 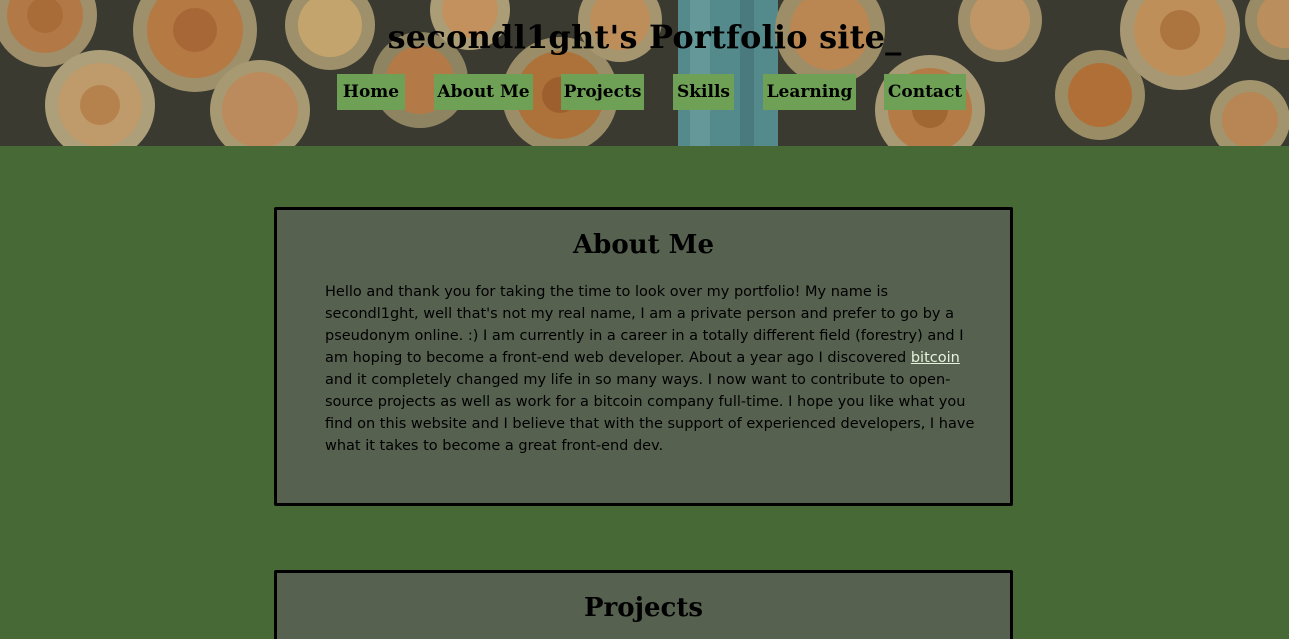 I want to click on about-me-heading: About Me, so click(x=643, y=245).